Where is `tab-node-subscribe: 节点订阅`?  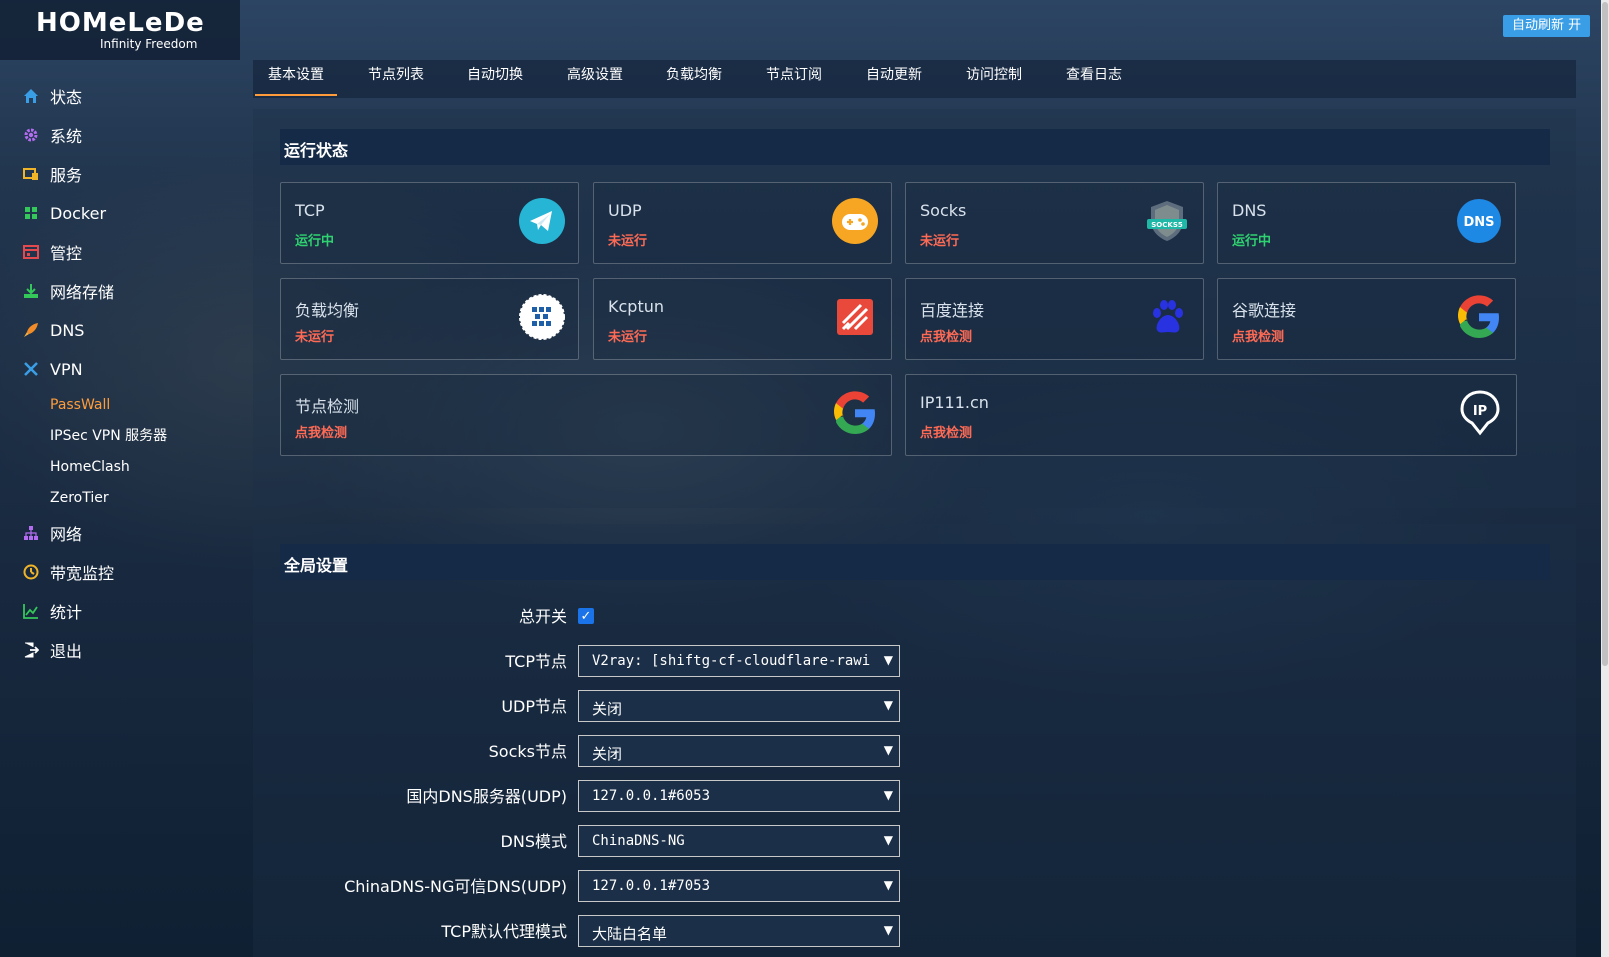 tab-node-subscribe: 节点订阅 is located at coordinates (794, 79).